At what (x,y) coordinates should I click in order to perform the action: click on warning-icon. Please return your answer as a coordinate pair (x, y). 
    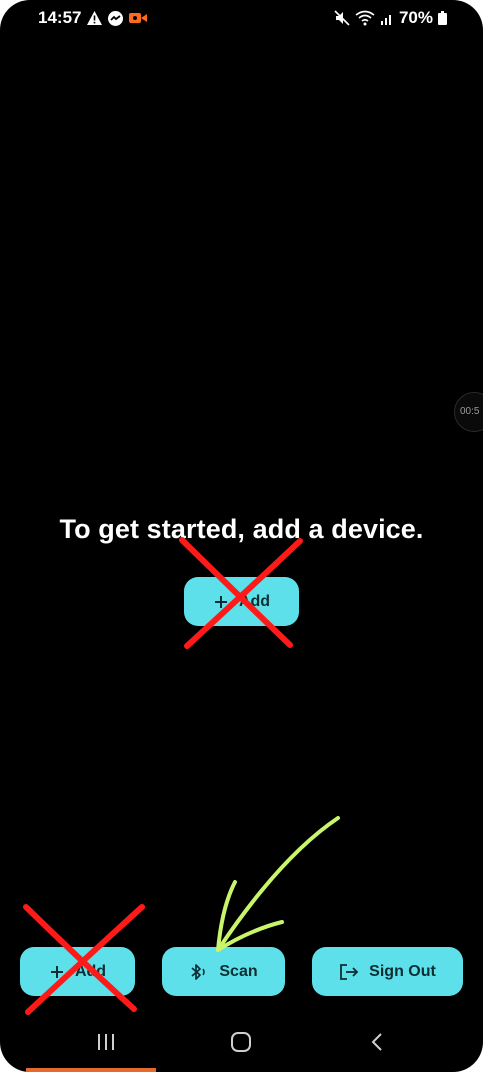
    Looking at the image, I should click on (94, 18).